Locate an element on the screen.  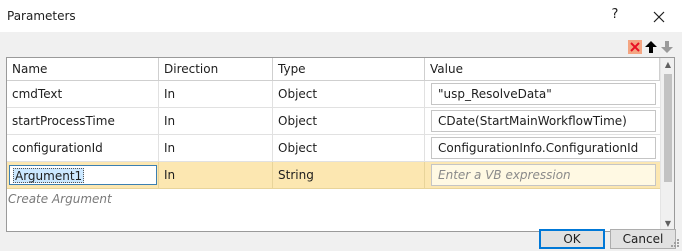
selected-name-text: Argument1 is located at coordinates (49, 175).